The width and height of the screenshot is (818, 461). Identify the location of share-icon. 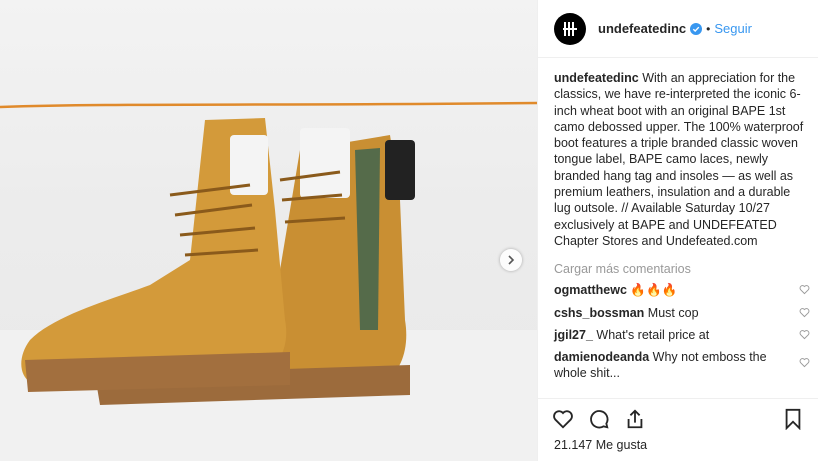
(635, 419).